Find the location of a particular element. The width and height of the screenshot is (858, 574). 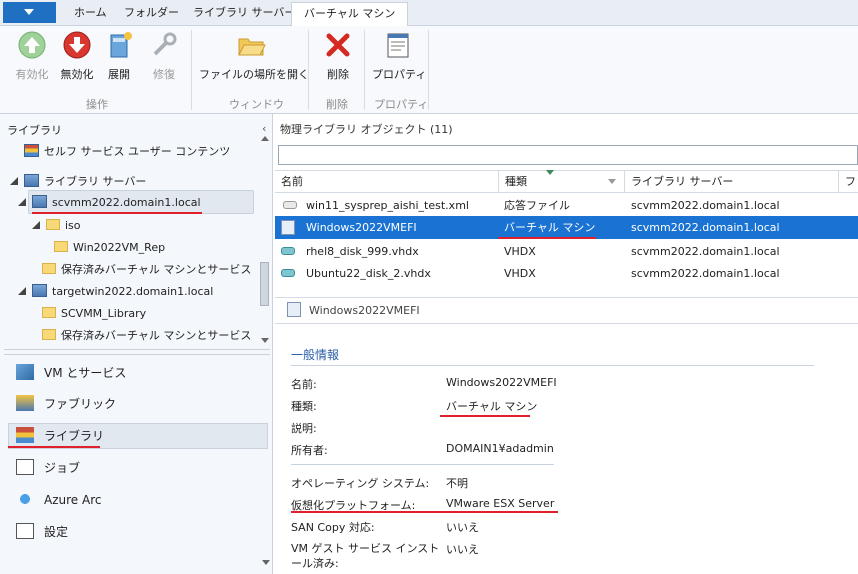

group-label-delete: 削除 is located at coordinates (337, 104).